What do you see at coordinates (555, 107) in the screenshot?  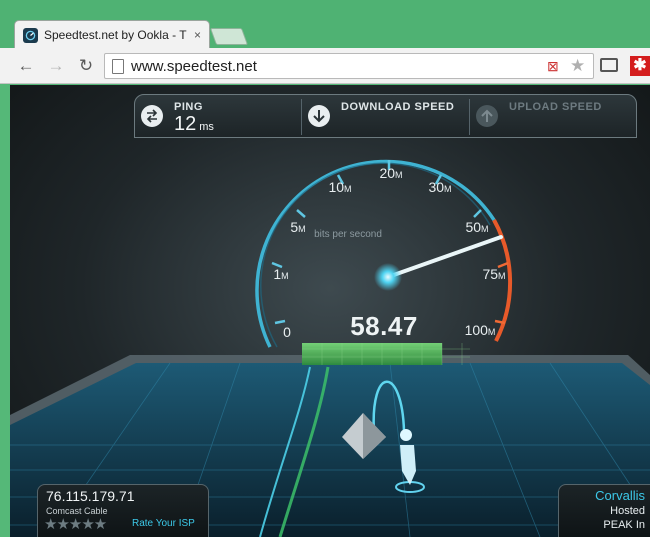 I see `upload-label: UPLOAD SPEED` at bounding box center [555, 107].